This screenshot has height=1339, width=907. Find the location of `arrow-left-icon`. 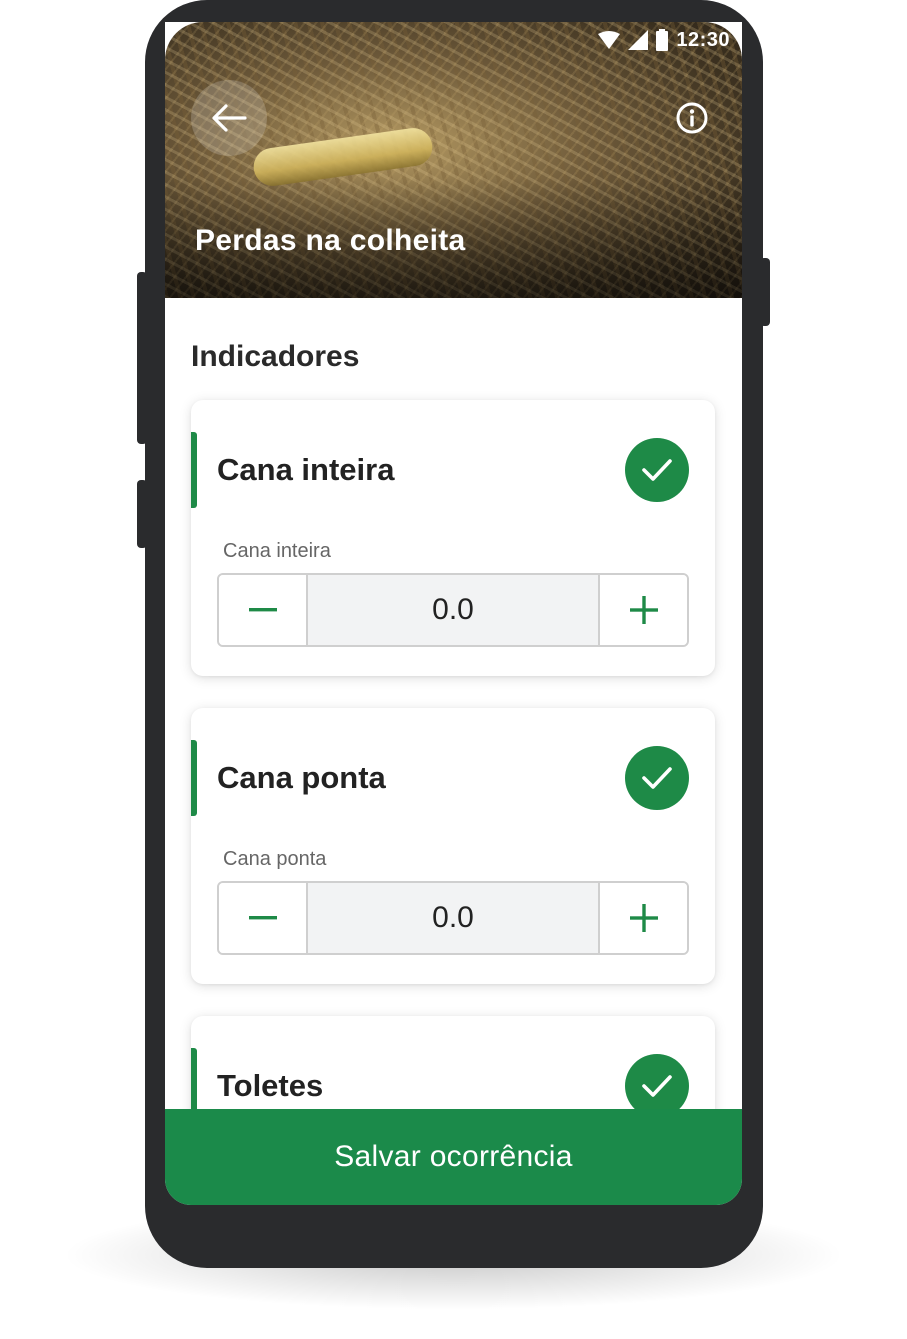

arrow-left-icon is located at coordinates (229, 118).